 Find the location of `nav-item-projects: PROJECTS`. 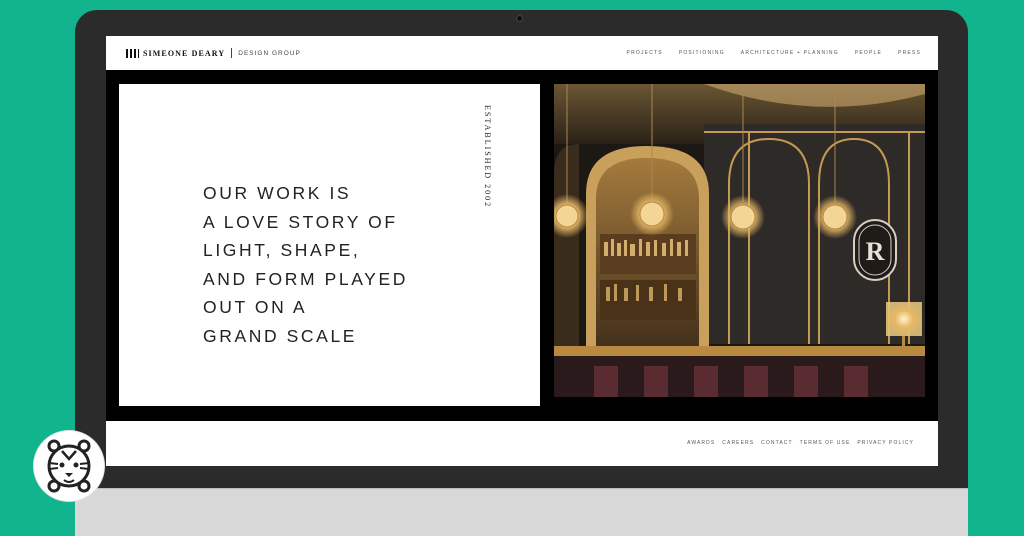

nav-item-projects: PROJECTS is located at coordinates (645, 53).